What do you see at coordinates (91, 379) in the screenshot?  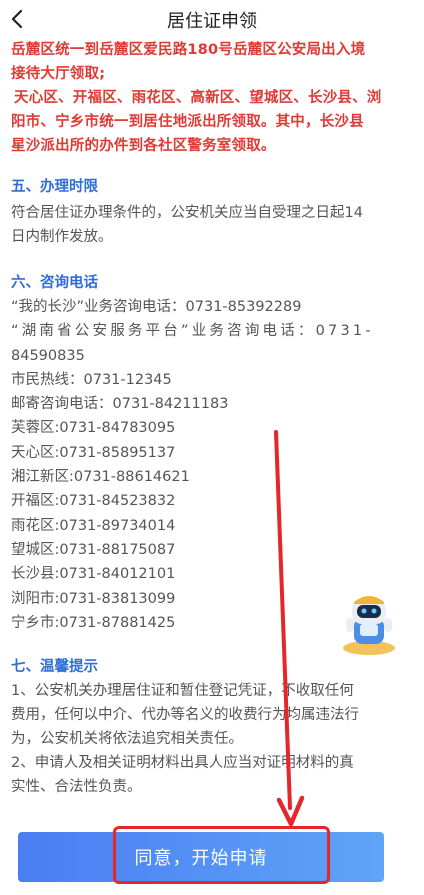 I see `hotline-item: 市民热线：0731-12345` at bounding box center [91, 379].